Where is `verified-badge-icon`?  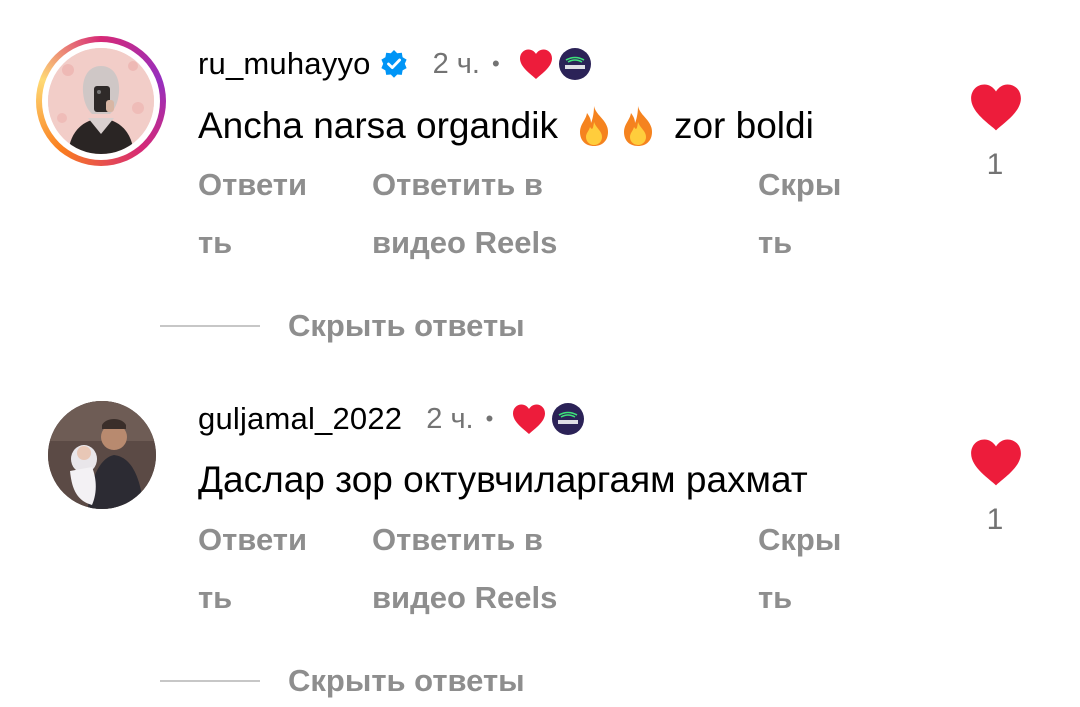
verified-badge-icon is located at coordinates (394, 64).